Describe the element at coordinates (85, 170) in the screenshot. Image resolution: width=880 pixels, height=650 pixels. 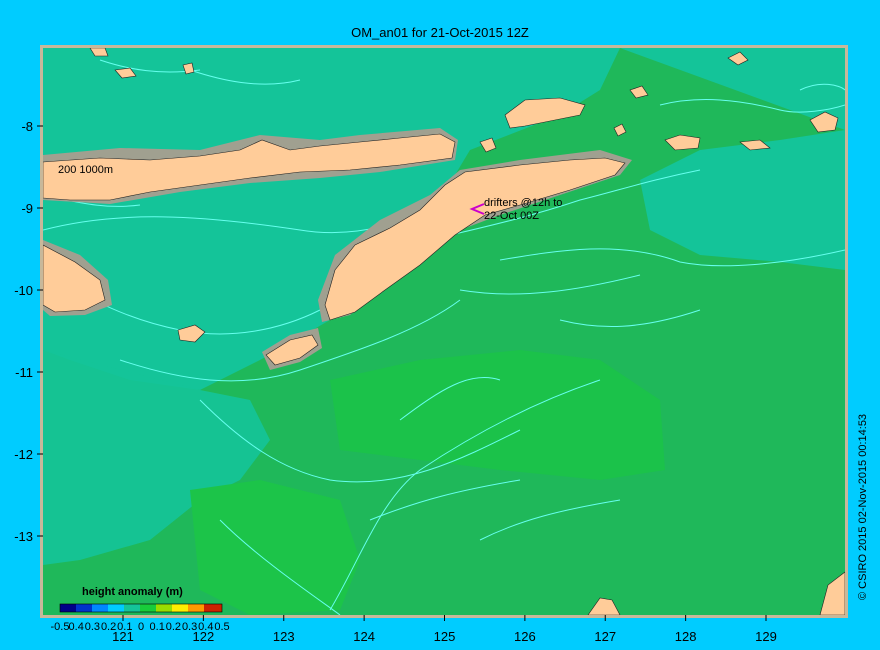
I see `depth-label: 200 1000m` at that location.